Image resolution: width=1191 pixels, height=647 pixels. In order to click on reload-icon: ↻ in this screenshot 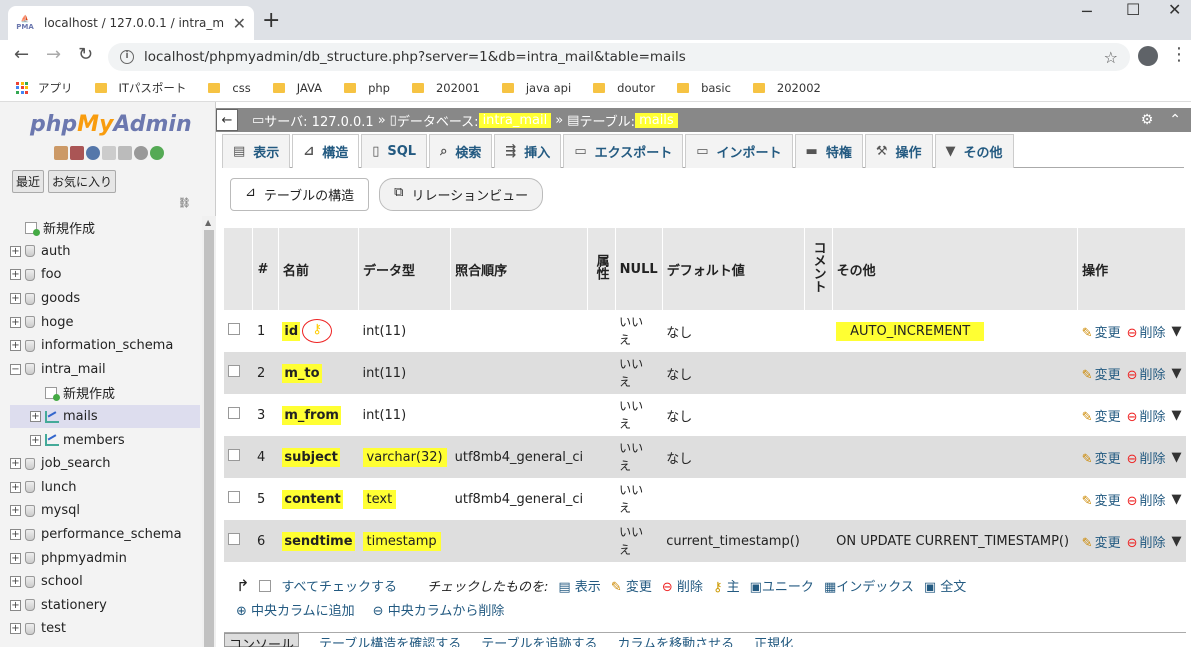, I will do `click(85, 54)`.